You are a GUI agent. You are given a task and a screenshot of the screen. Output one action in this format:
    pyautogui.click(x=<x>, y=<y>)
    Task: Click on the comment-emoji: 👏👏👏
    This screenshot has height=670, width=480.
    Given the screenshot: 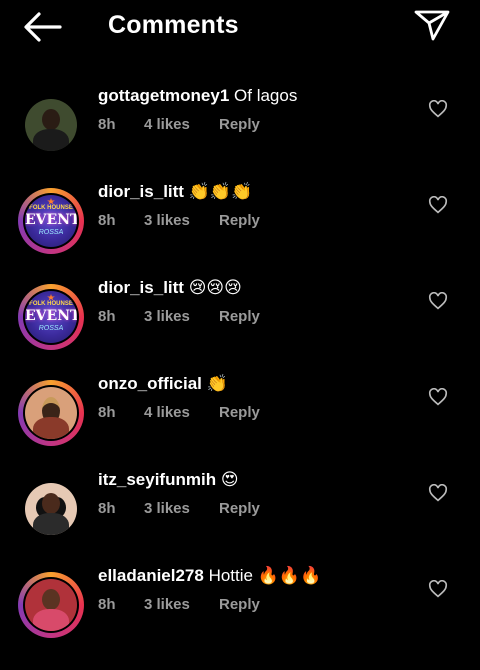 What is the action you would take?
    pyautogui.click(x=220, y=192)
    